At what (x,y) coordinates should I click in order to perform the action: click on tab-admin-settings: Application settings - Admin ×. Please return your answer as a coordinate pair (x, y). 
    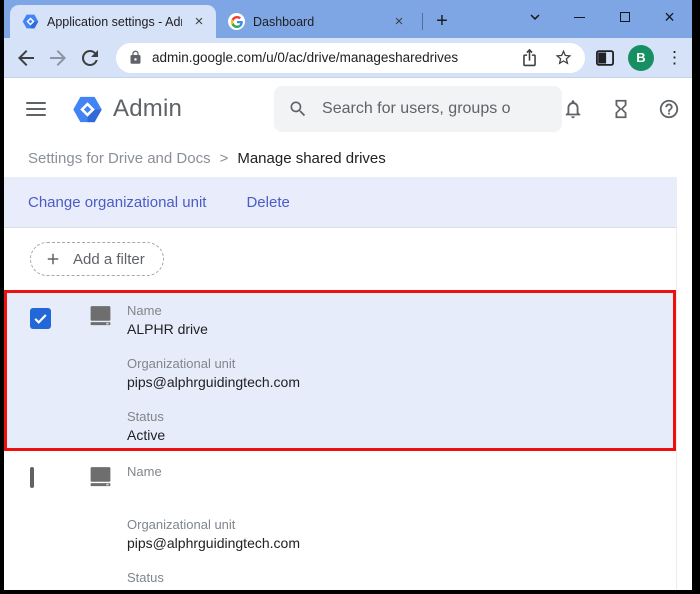
    Looking at the image, I should click on (113, 21).